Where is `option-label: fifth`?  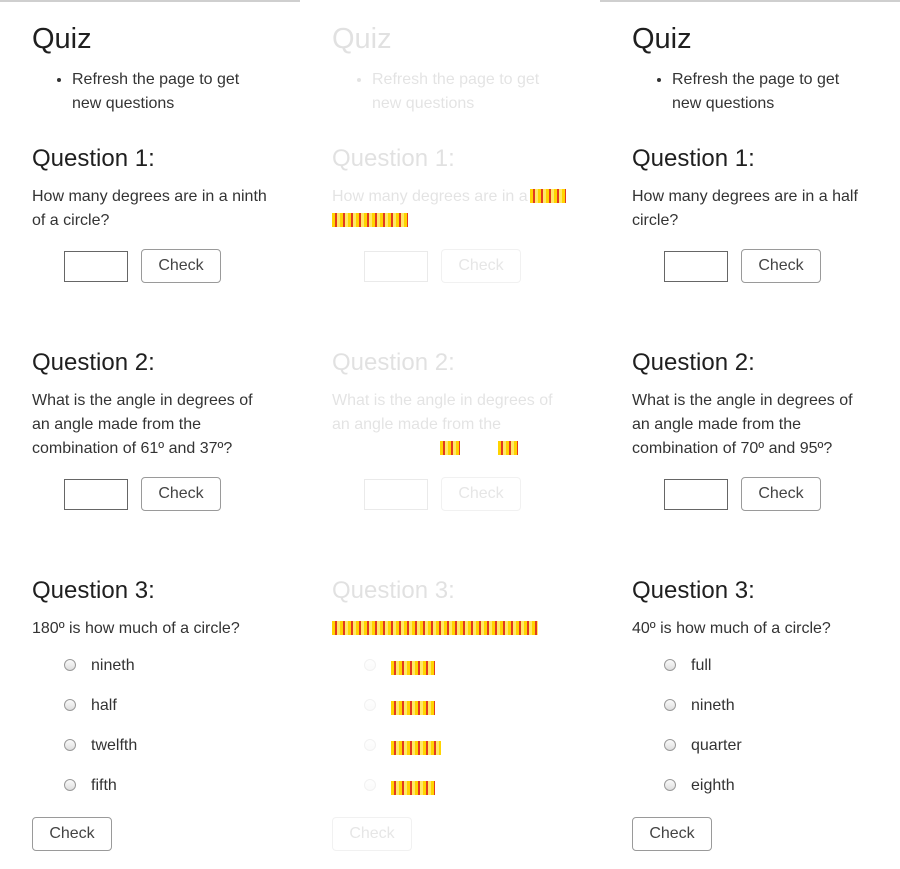 option-label: fifth is located at coordinates (104, 785).